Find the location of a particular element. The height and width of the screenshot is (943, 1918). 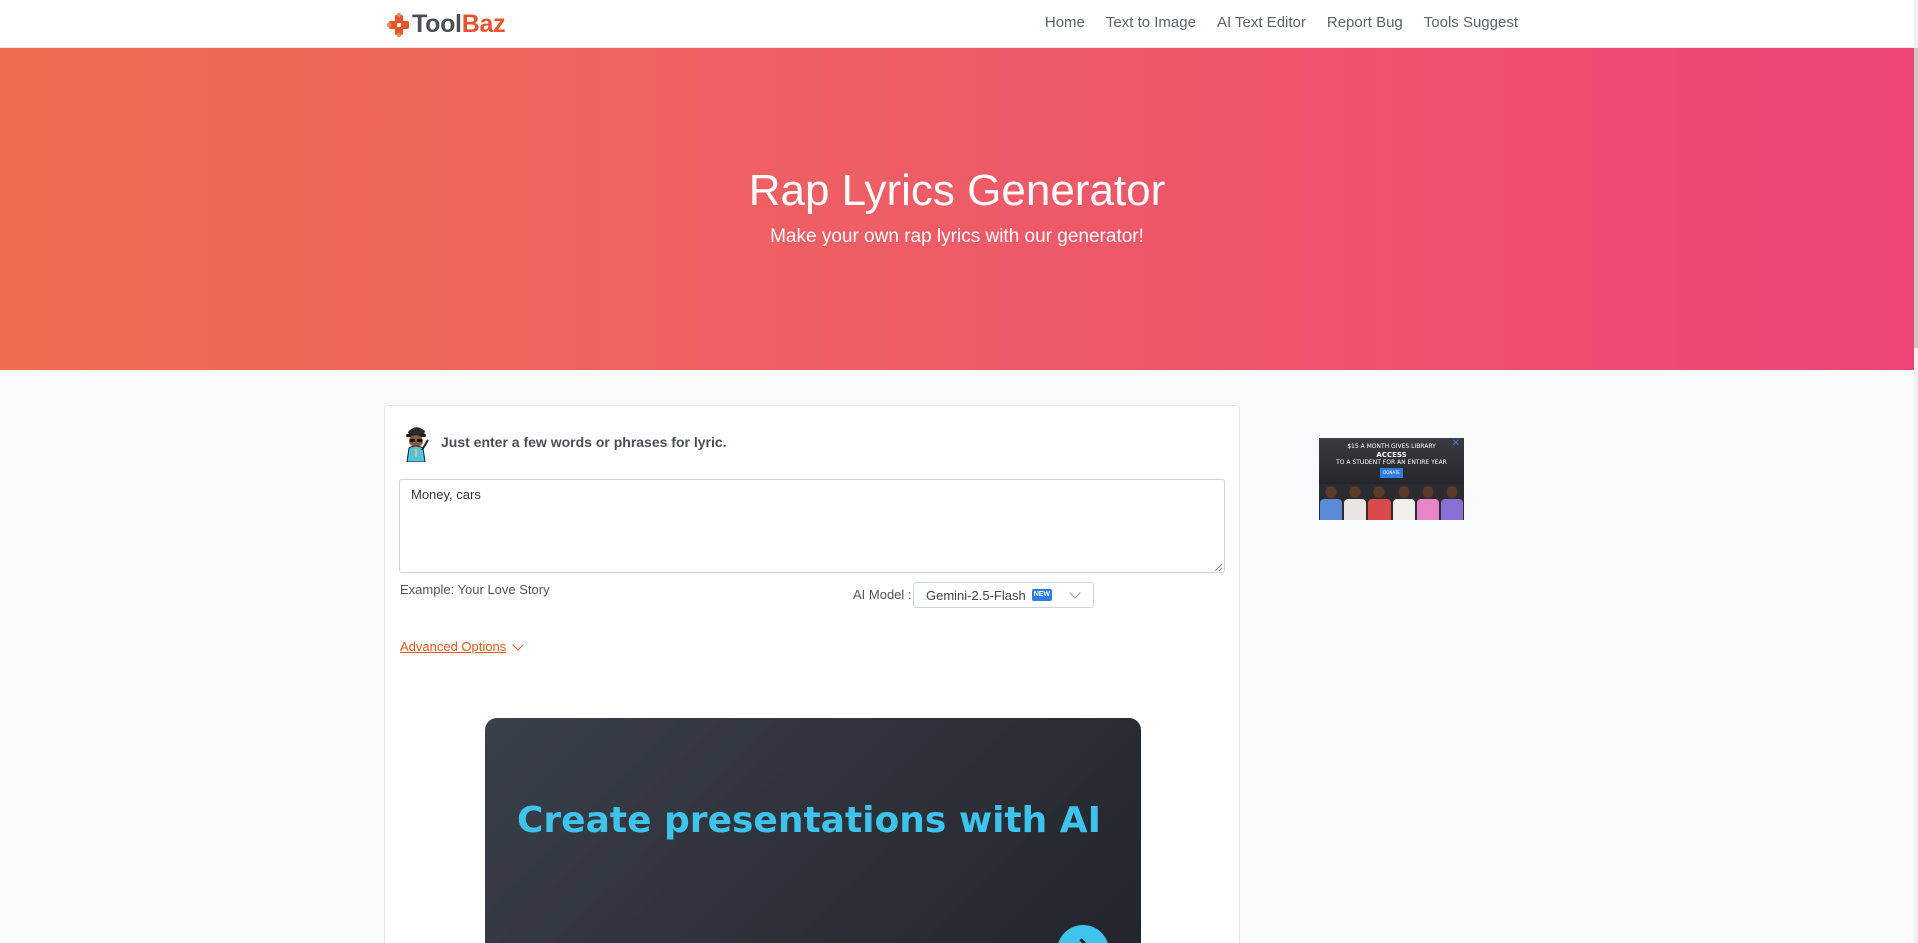

toolbaz-logo: ToolBaz is located at coordinates (445, 24).